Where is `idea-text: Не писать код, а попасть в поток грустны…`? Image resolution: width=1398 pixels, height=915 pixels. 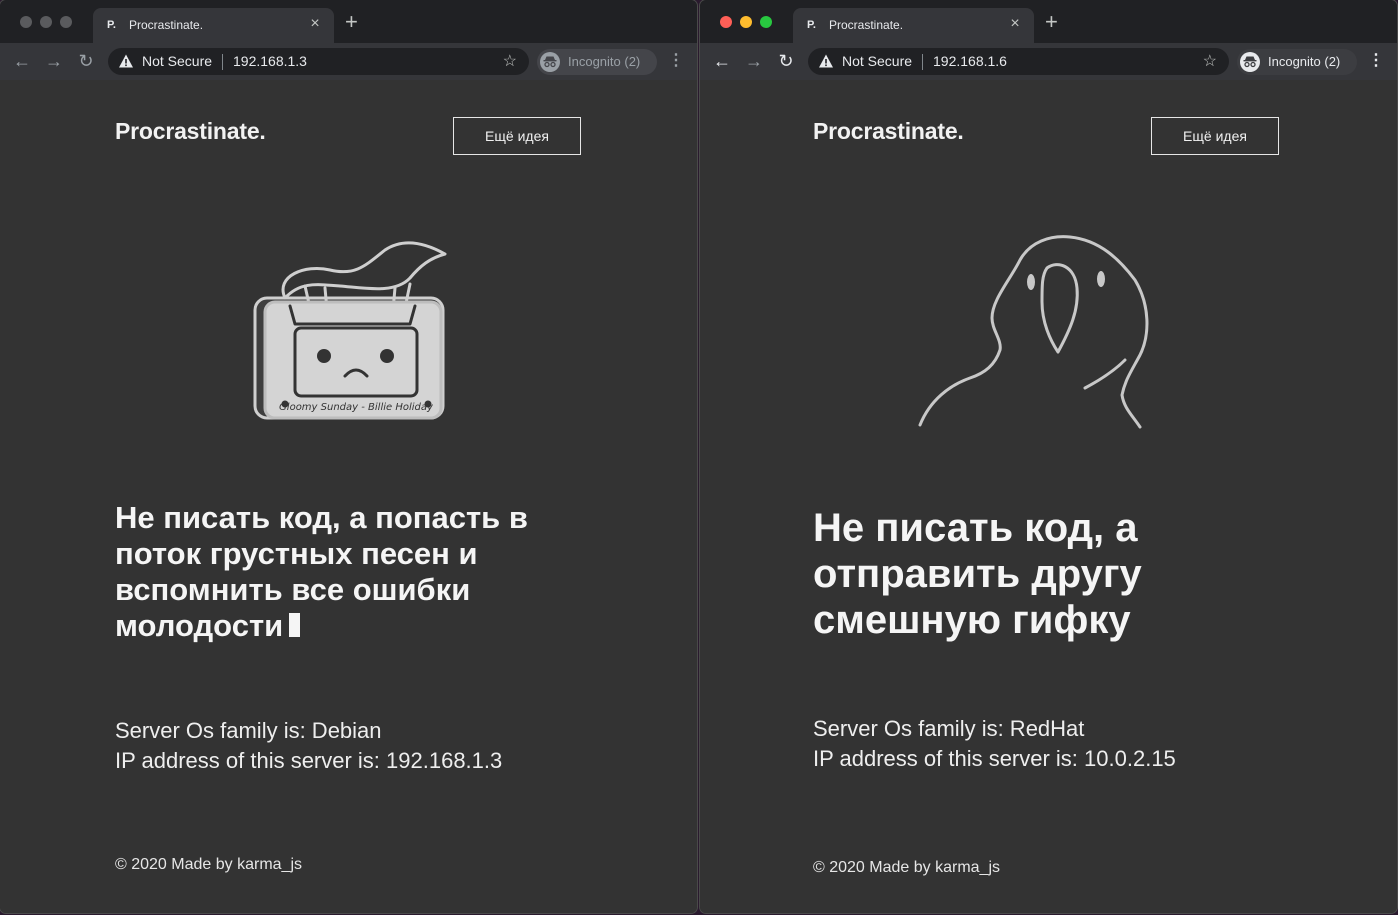
idea-text: Не писать код, а попасть в поток грустны… is located at coordinates (321, 571).